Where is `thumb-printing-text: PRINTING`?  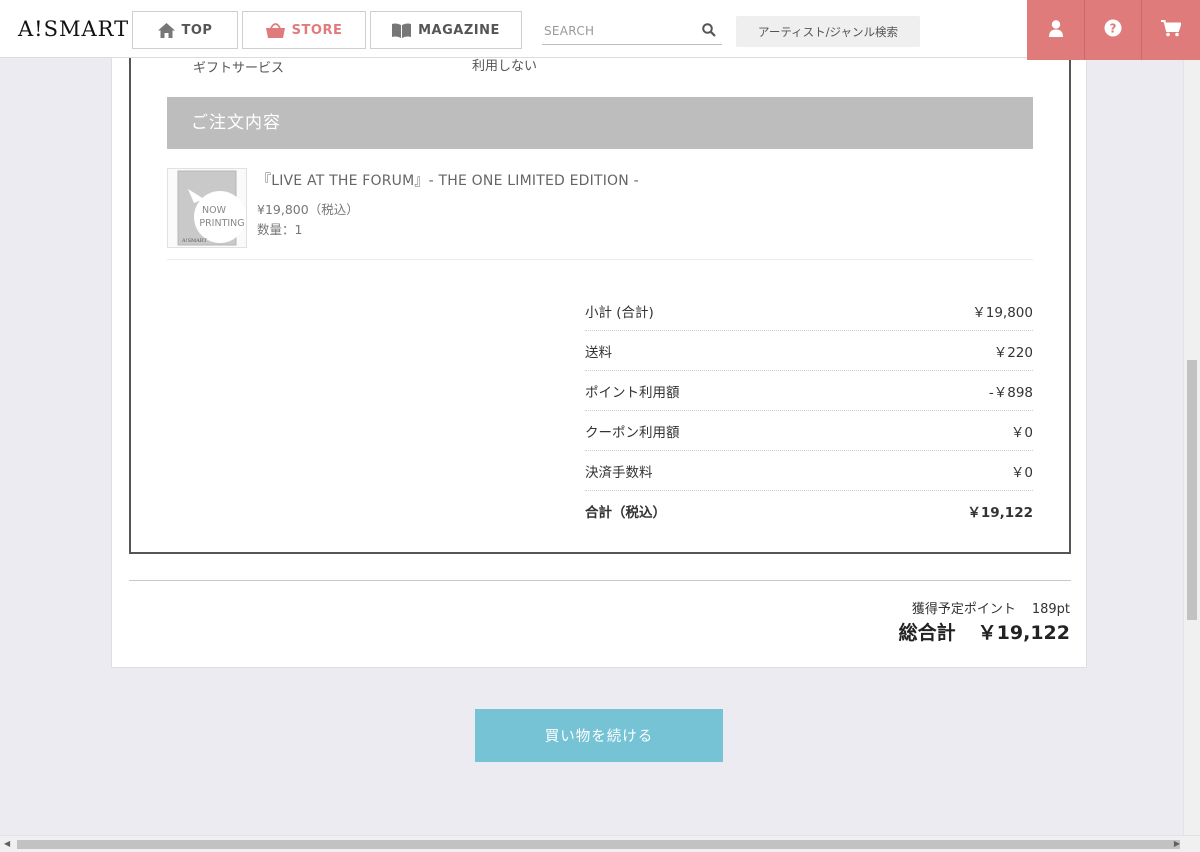
thumb-printing-text: PRINTING is located at coordinates (221, 223).